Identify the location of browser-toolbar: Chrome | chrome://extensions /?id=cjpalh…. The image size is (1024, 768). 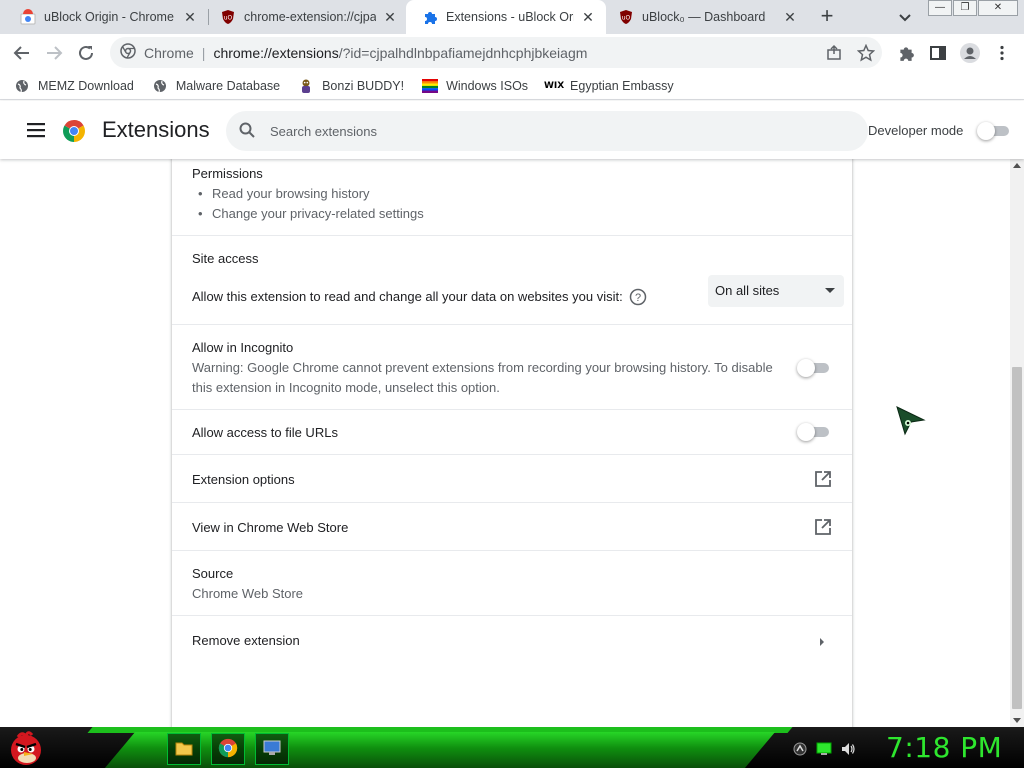
(512, 53).